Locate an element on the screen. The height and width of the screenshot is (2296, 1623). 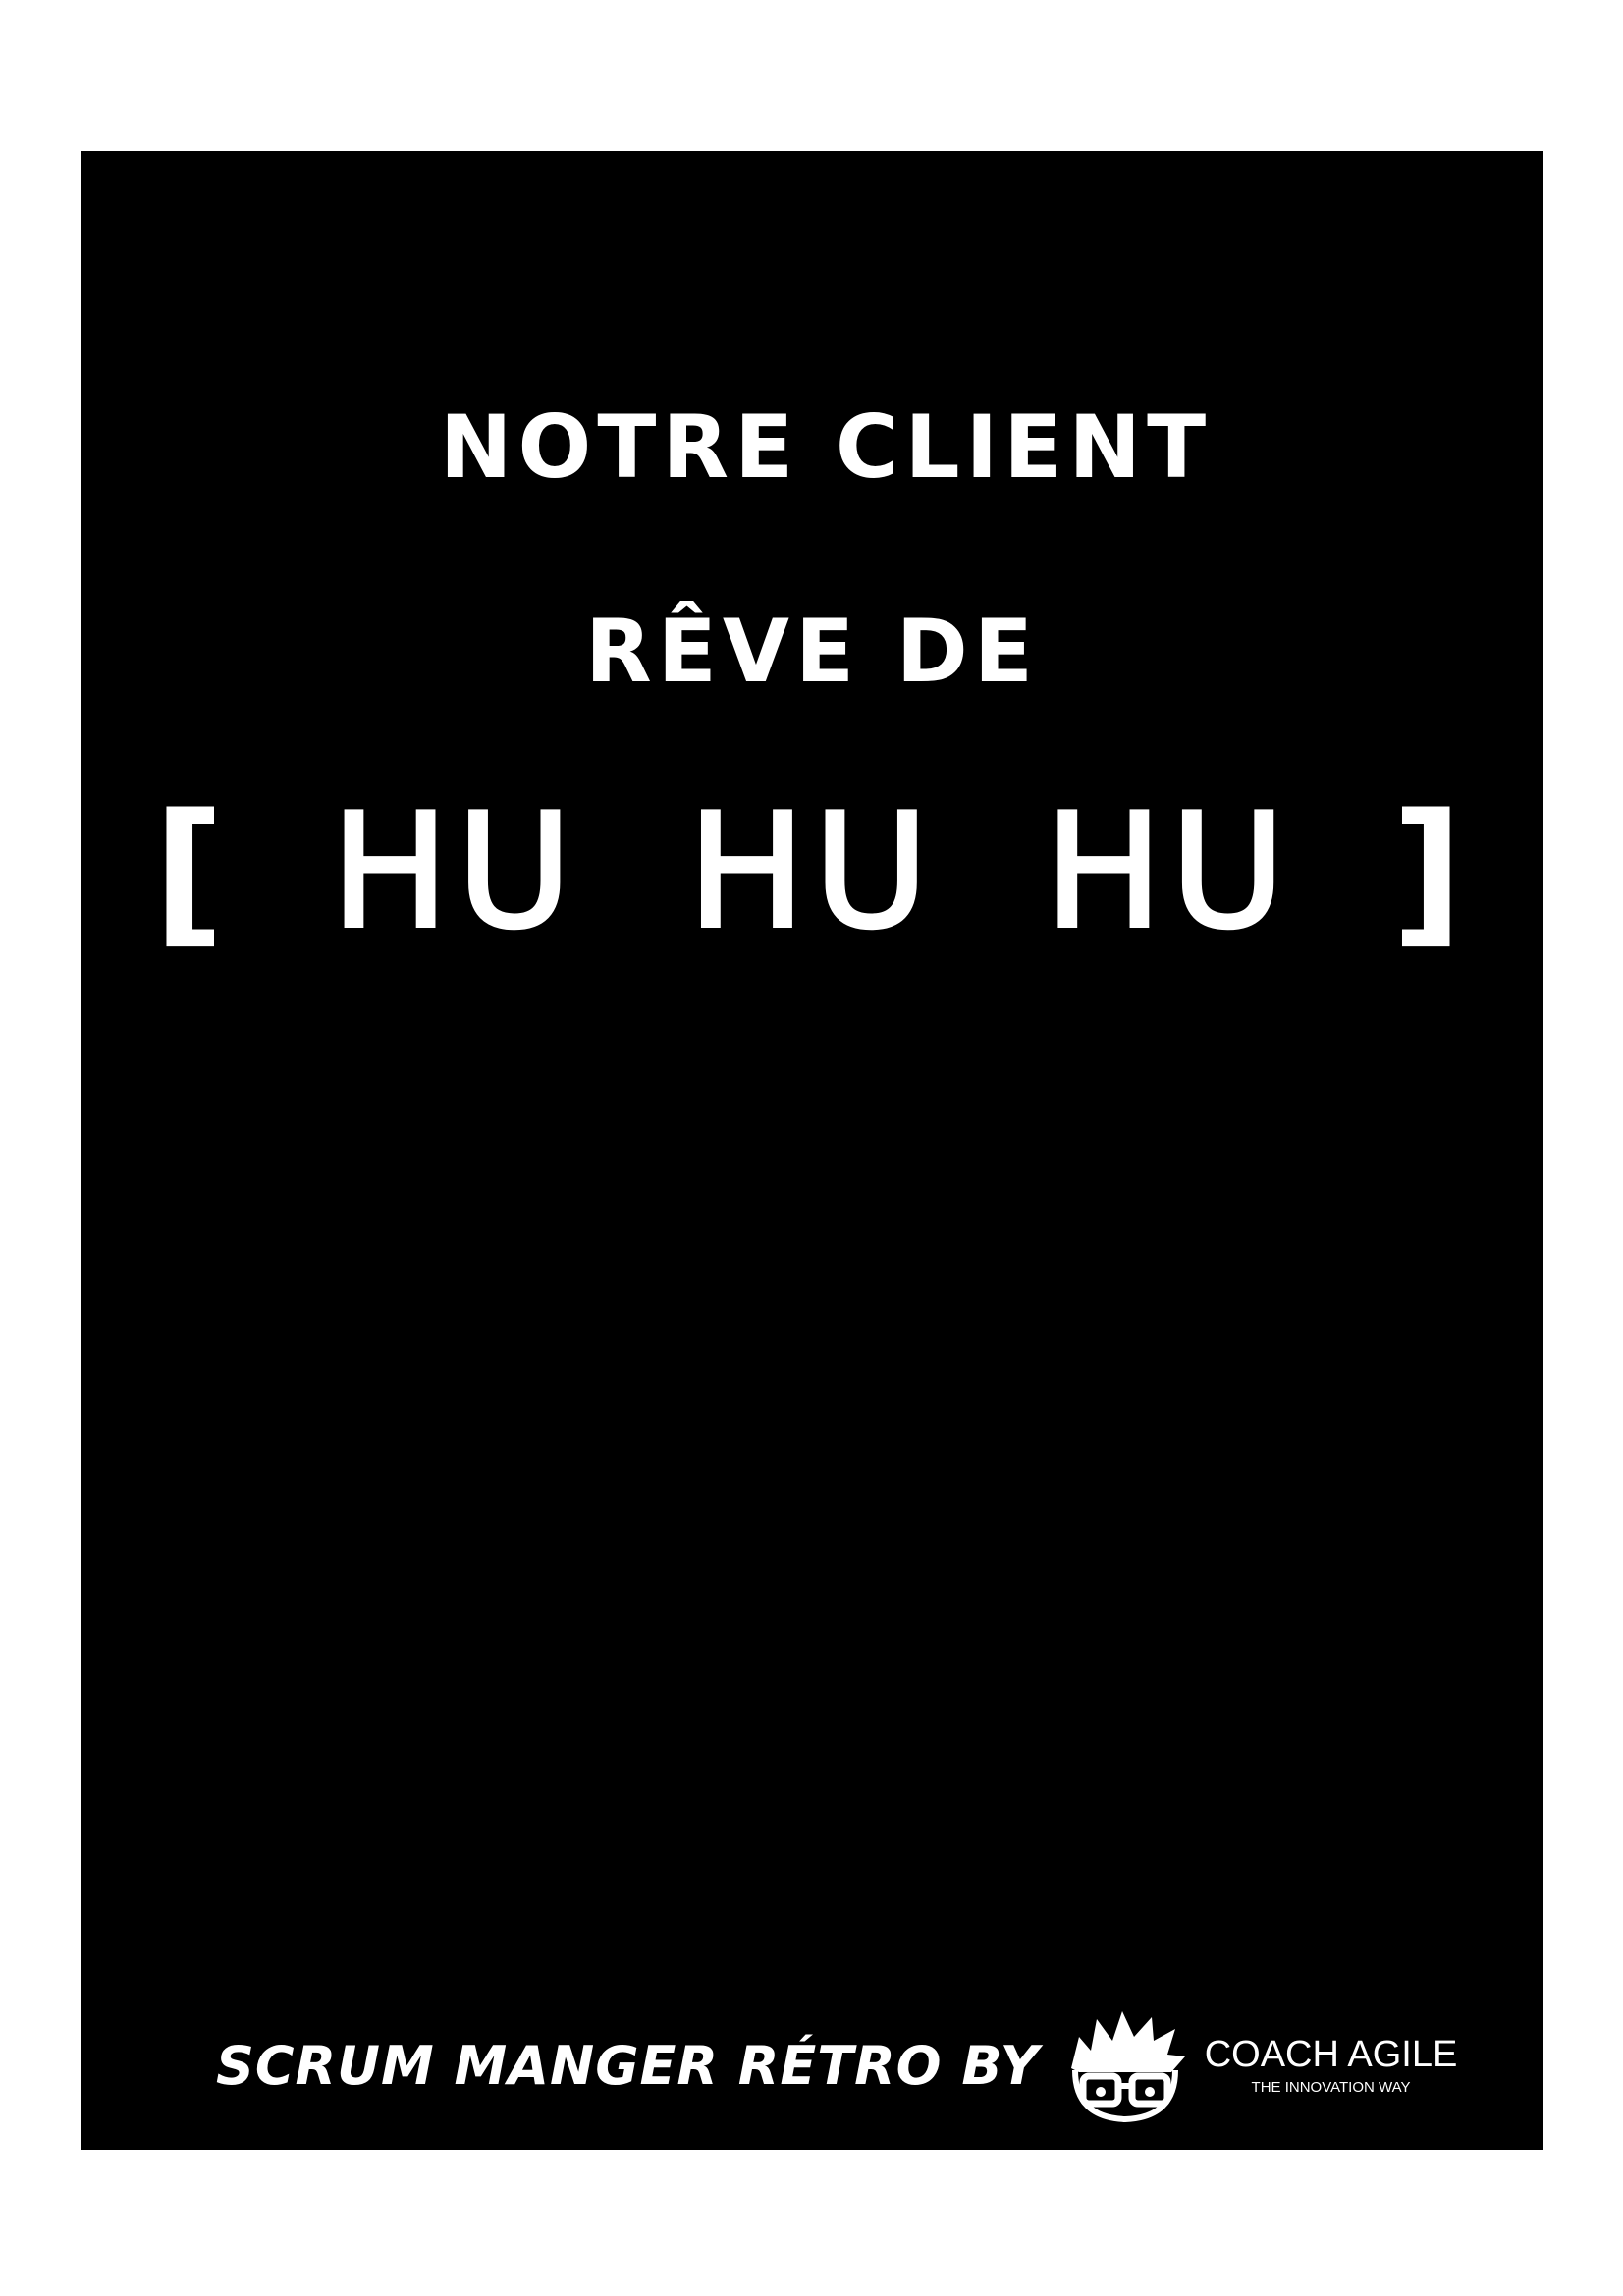
heading-line-3: [ HU HU HU ] is located at coordinates (812, 871).